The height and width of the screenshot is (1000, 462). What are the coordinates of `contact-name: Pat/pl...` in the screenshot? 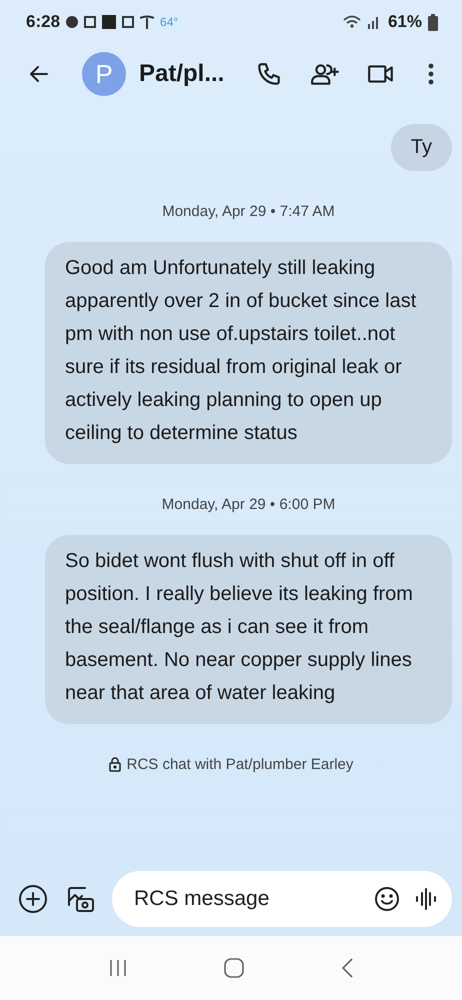 It's located at (181, 74).